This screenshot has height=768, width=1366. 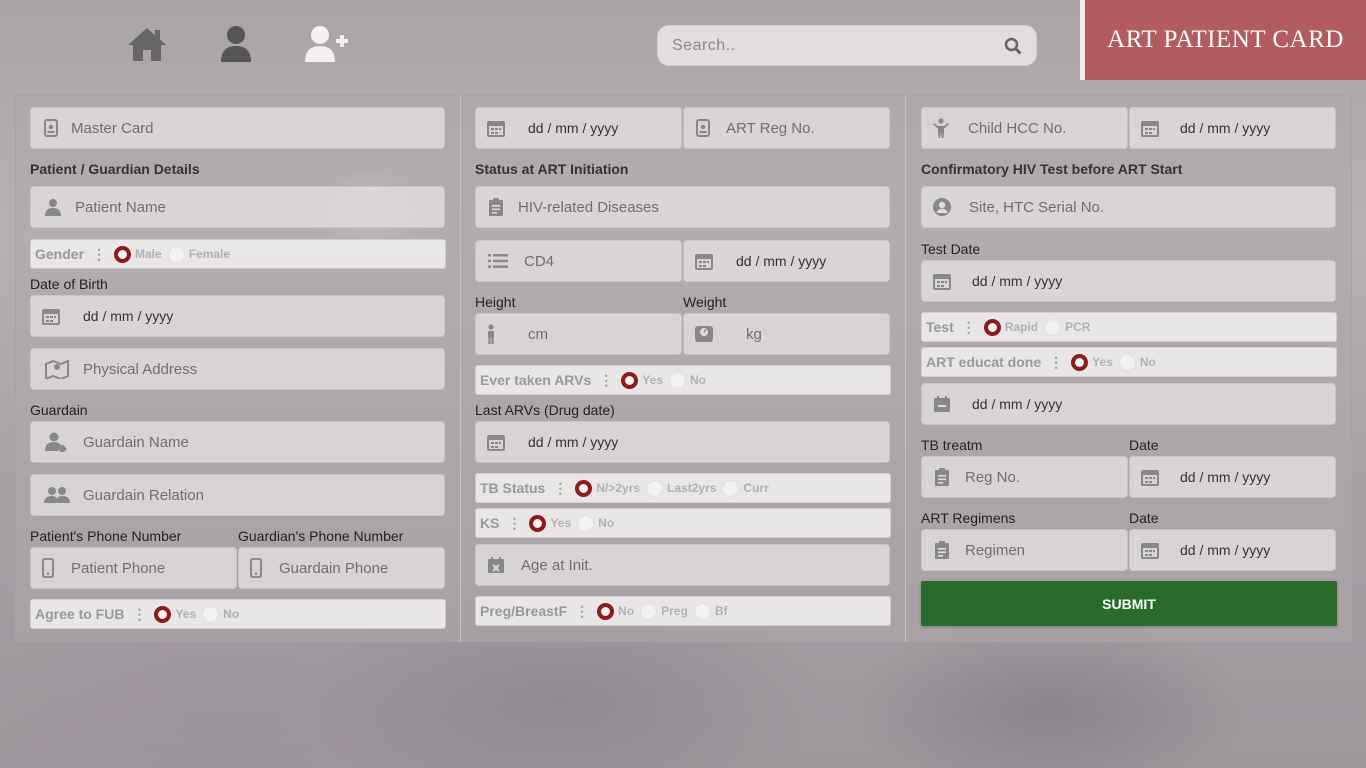 What do you see at coordinates (1044, 477) in the screenshot?
I see `tb-reg-no-input` at bounding box center [1044, 477].